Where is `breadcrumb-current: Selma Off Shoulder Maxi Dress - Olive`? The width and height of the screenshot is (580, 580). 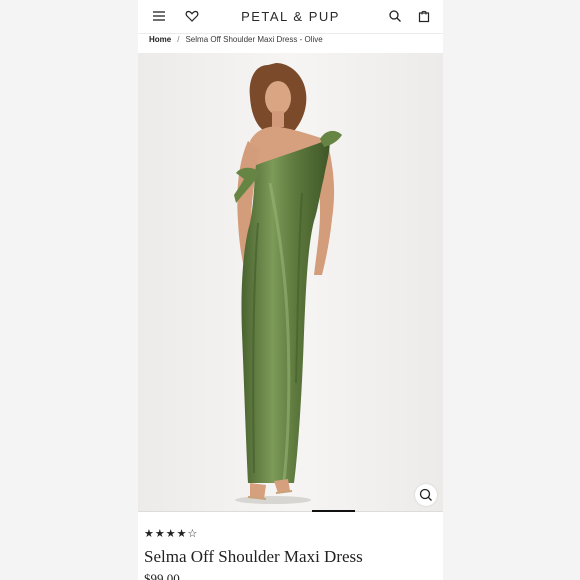
breadcrumb-current: Selma Off Shoulder Maxi Dress - Olive is located at coordinates (254, 39).